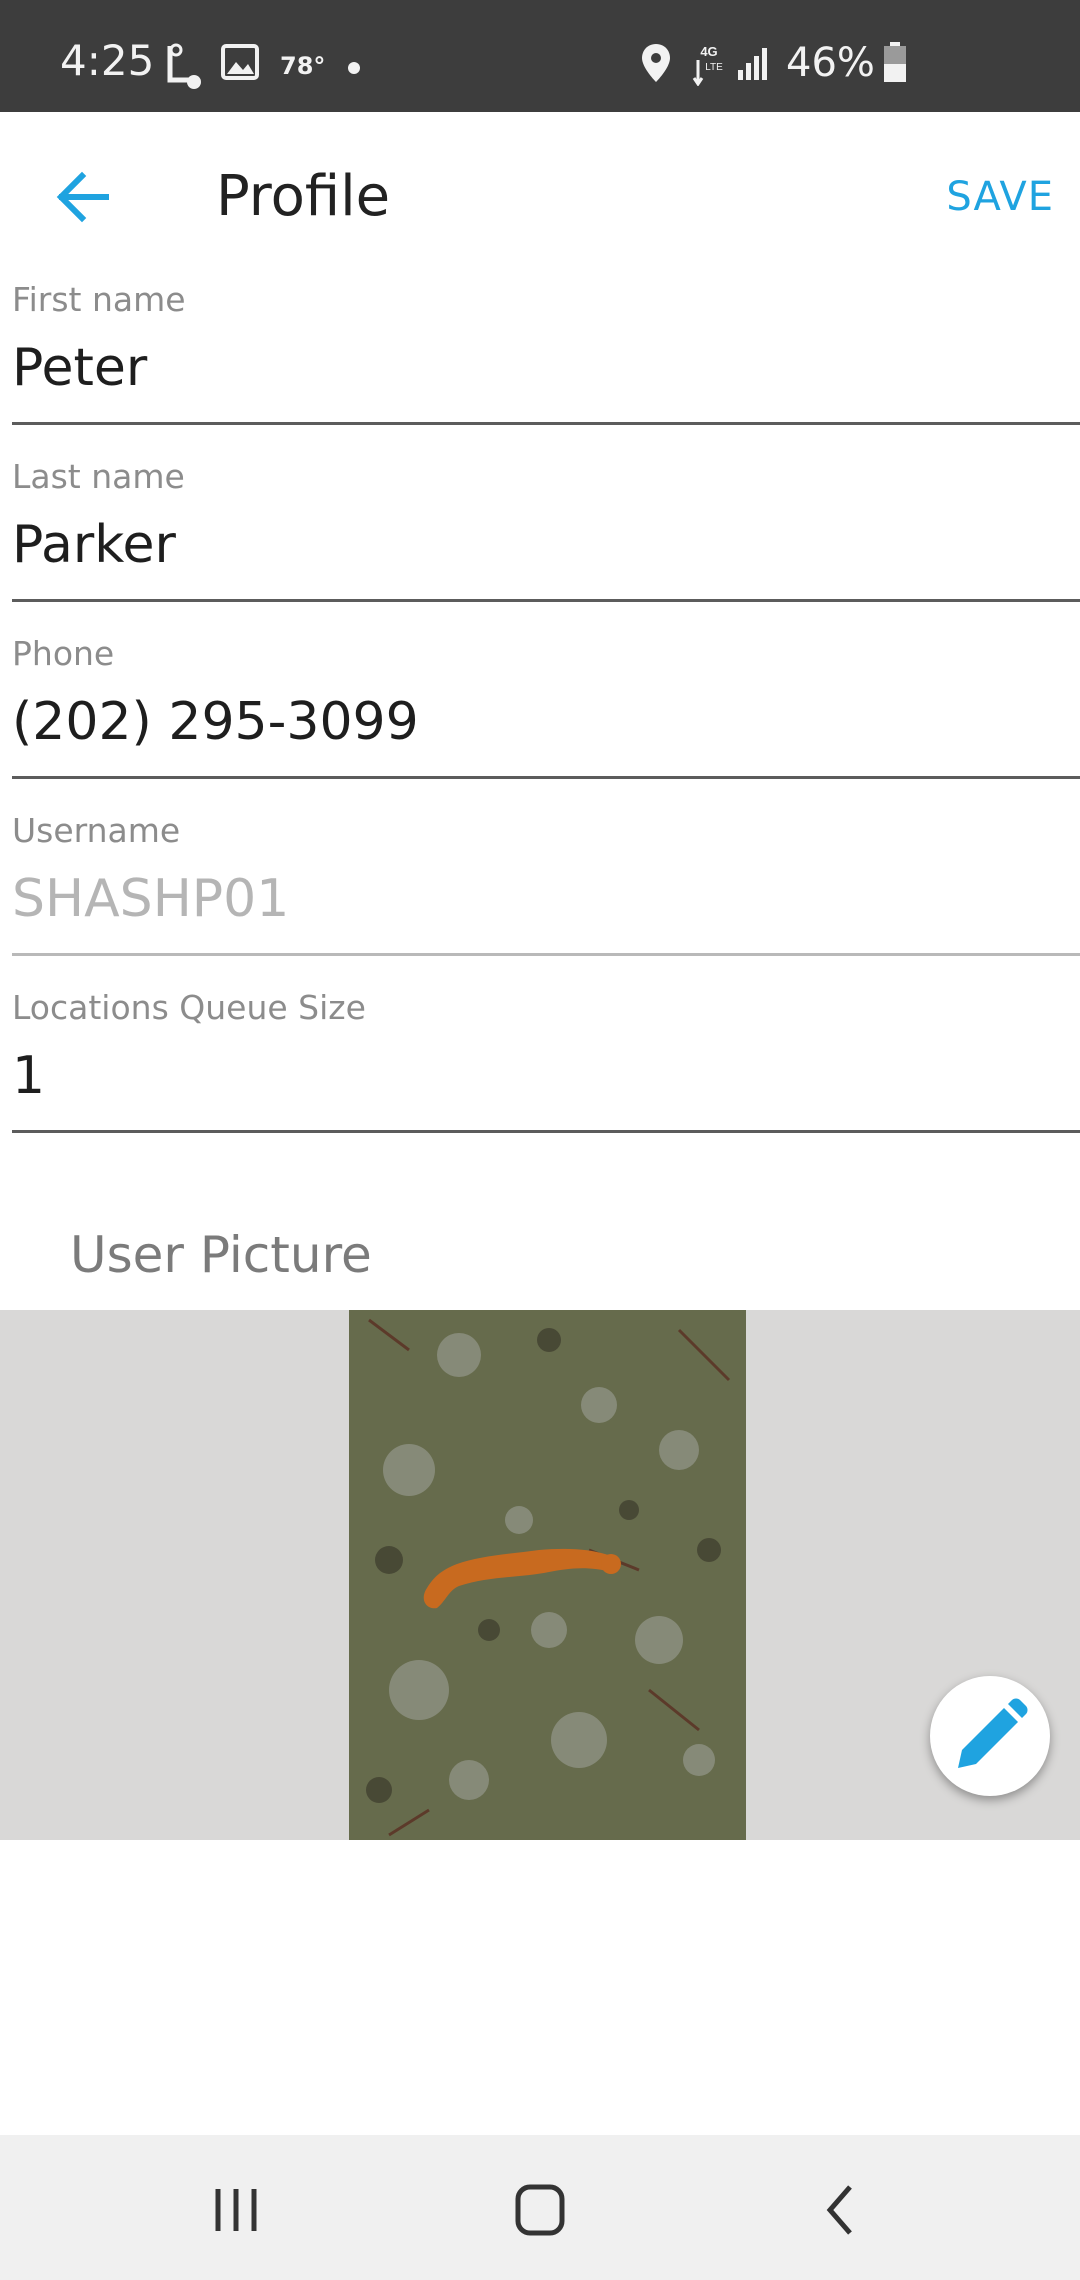  I want to click on navigation-b-icon, so click(183, 68).